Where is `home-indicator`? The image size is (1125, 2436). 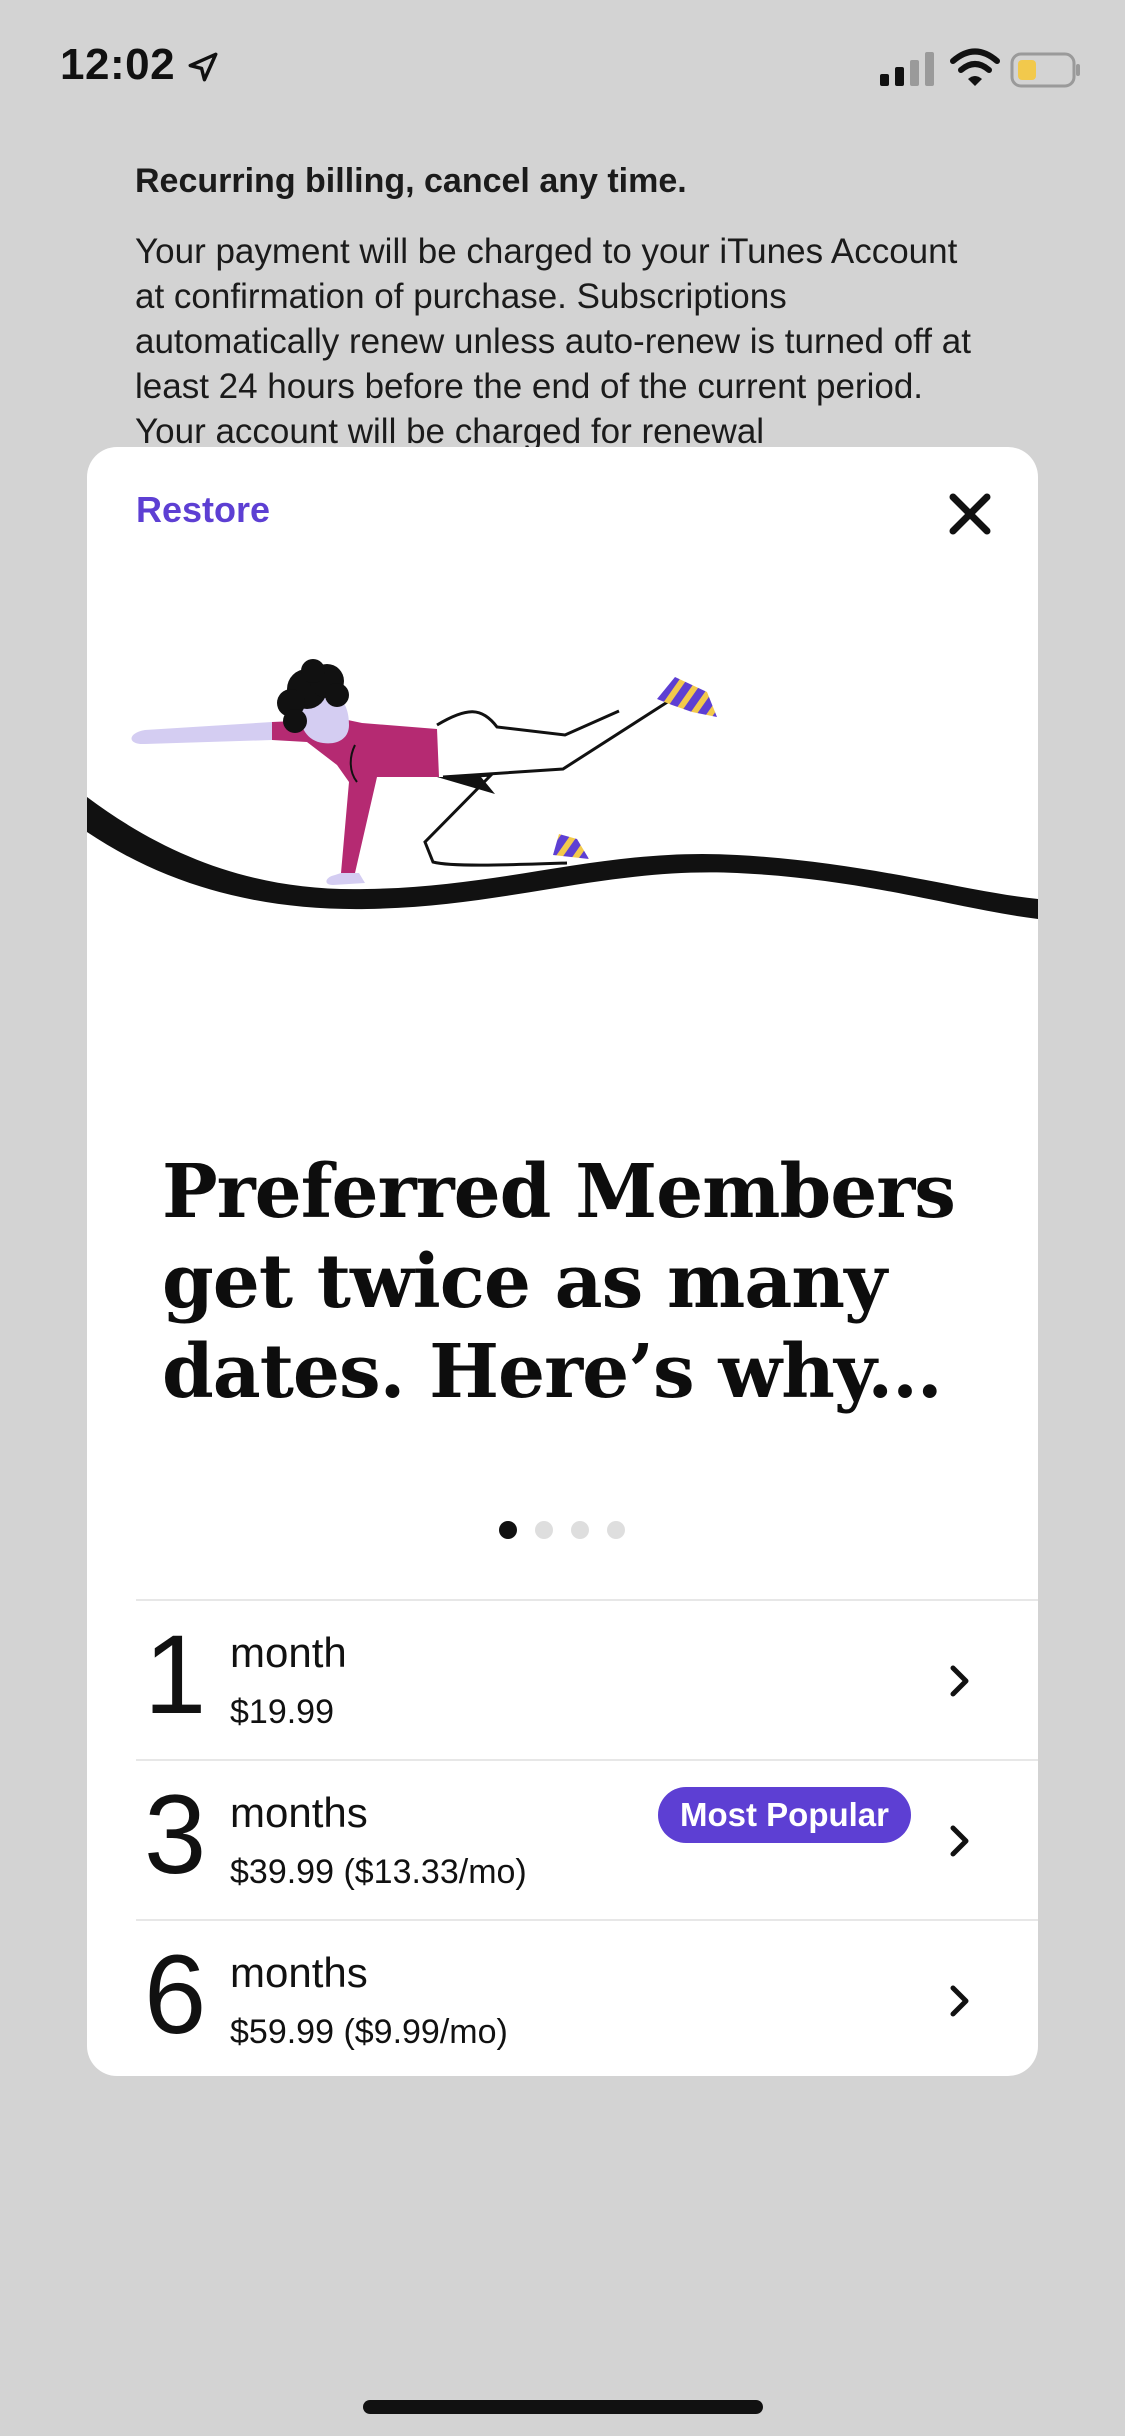
home-indicator is located at coordinates (563, 2407).